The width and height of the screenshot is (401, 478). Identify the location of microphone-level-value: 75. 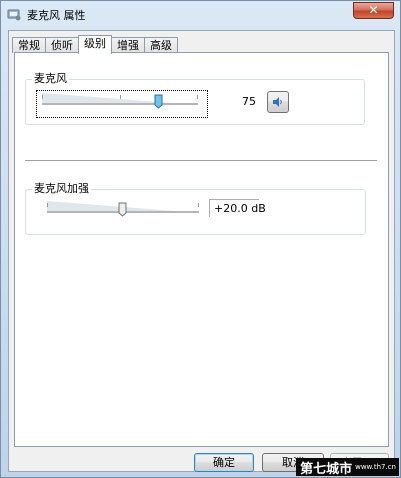
(249, 101).